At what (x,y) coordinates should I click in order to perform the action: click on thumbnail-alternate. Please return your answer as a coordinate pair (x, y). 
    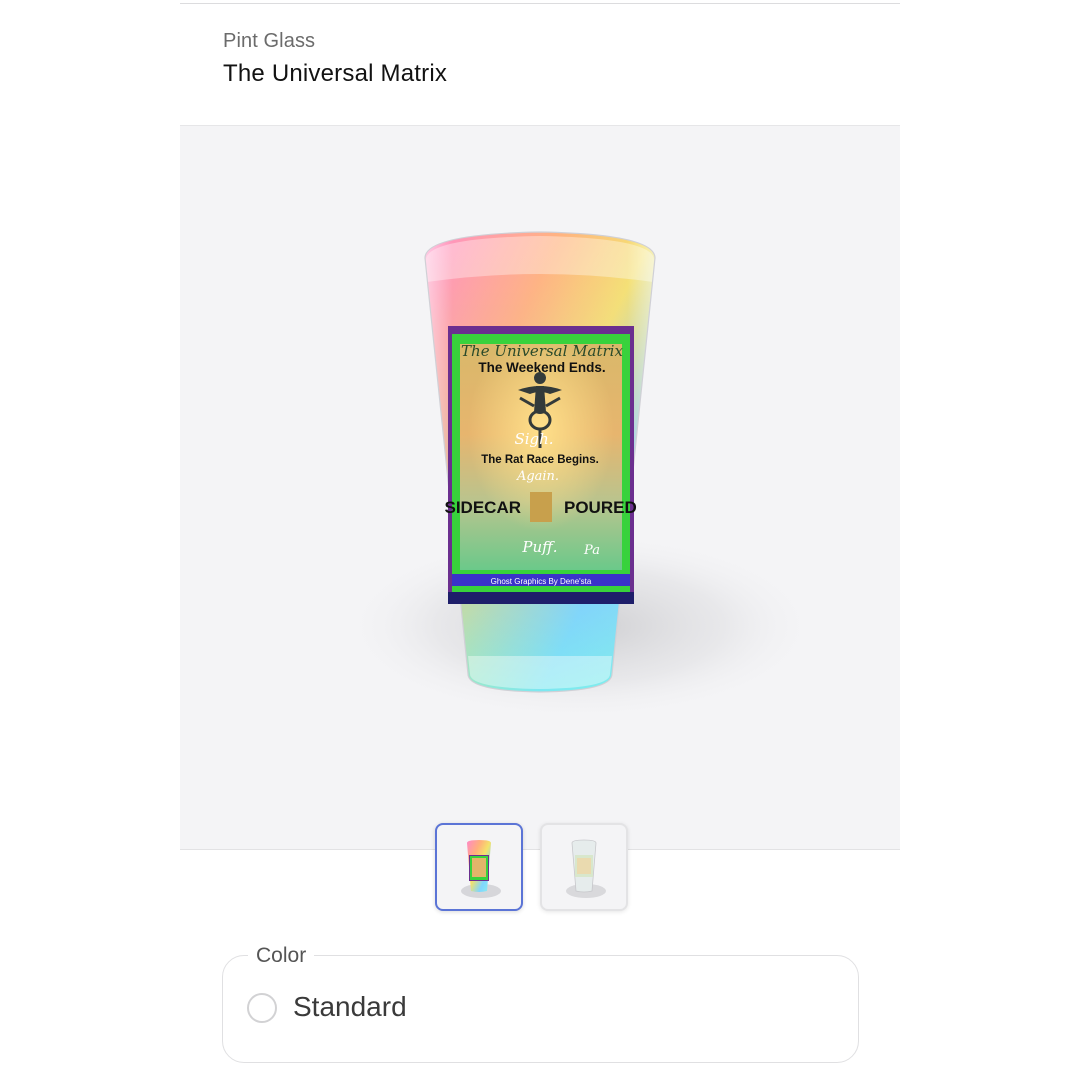
    Looking at the image, I should click on (584, 867).